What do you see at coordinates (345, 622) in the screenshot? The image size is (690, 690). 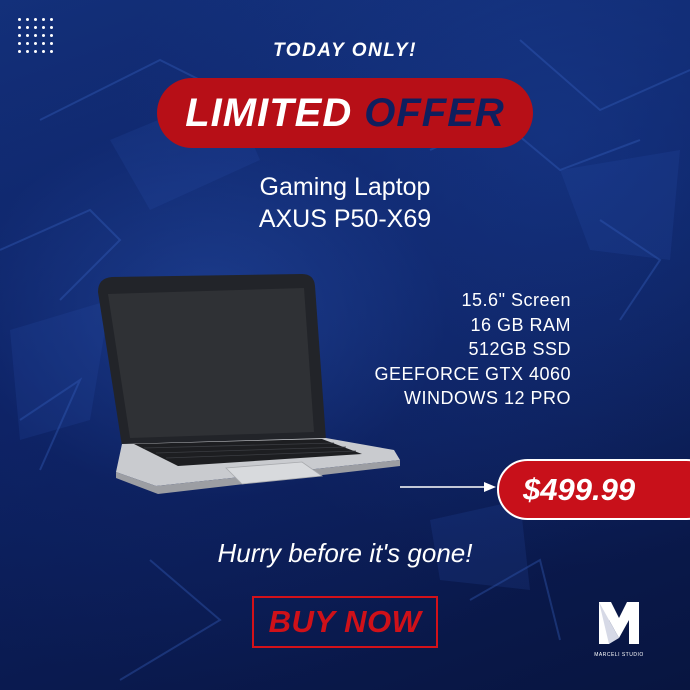 I see `buy-now-button: BUY NOW` at bounding box center [345, 622].